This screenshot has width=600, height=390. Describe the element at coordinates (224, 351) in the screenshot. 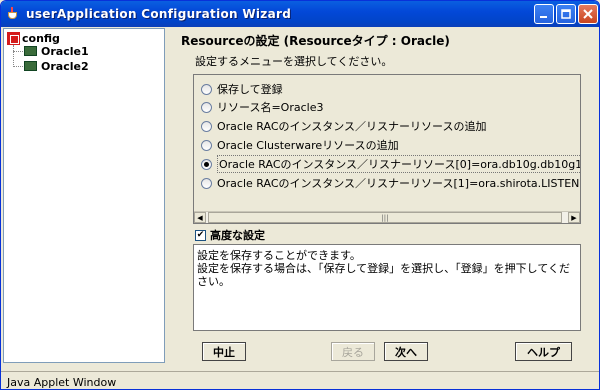

I see `cancel-button: 中止` at that location.